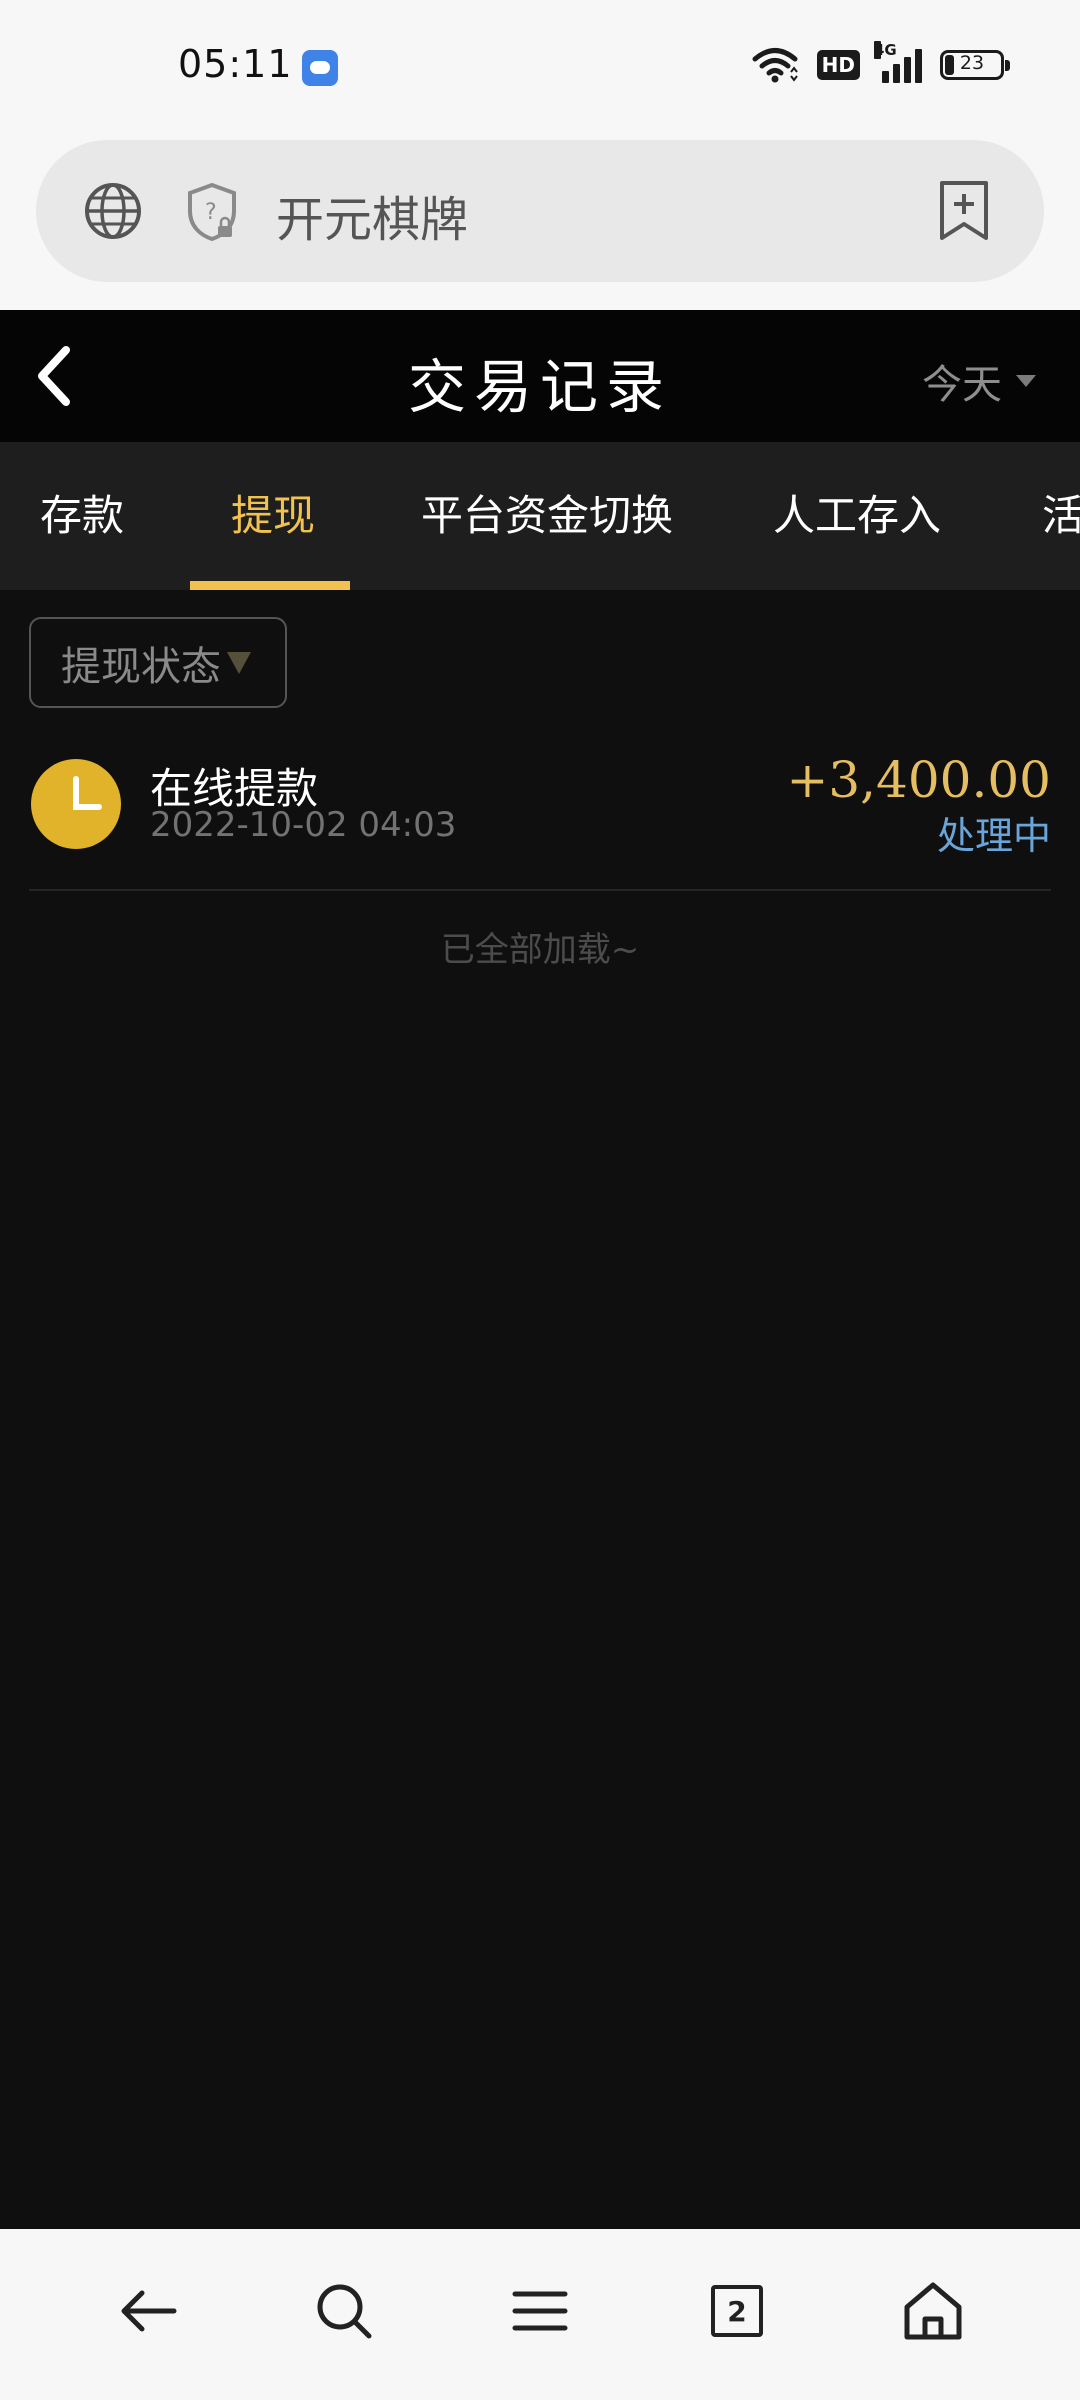 This screenshot has height=2400, width=1080. I want to click on status-time: 05:11, so click(235, 64).